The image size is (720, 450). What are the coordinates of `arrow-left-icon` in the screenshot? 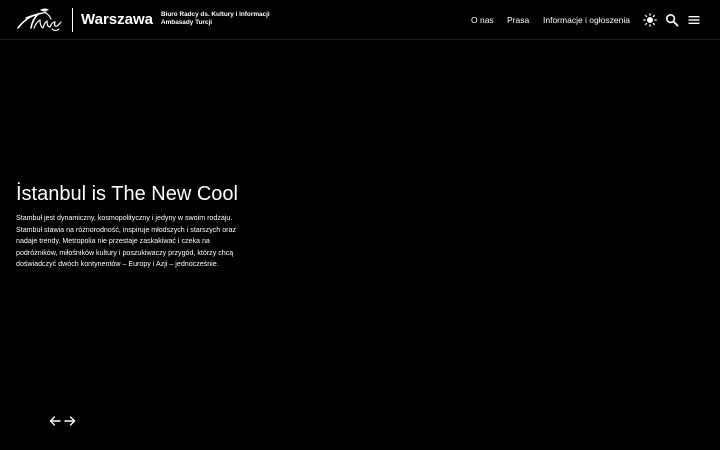 It's located at (55, 421).